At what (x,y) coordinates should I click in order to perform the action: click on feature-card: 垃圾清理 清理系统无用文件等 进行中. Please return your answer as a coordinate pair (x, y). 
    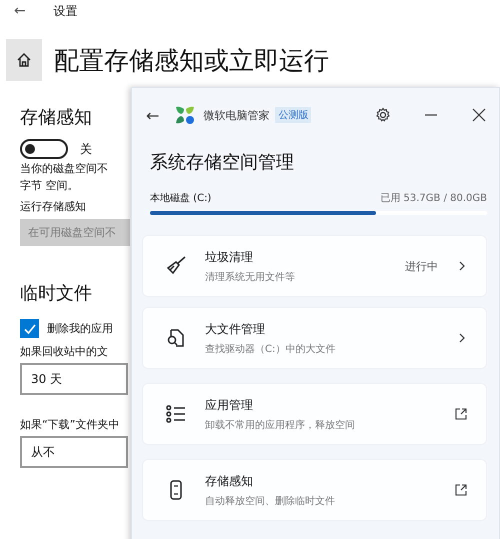
    Looking at the image, I should click on (314, 266).